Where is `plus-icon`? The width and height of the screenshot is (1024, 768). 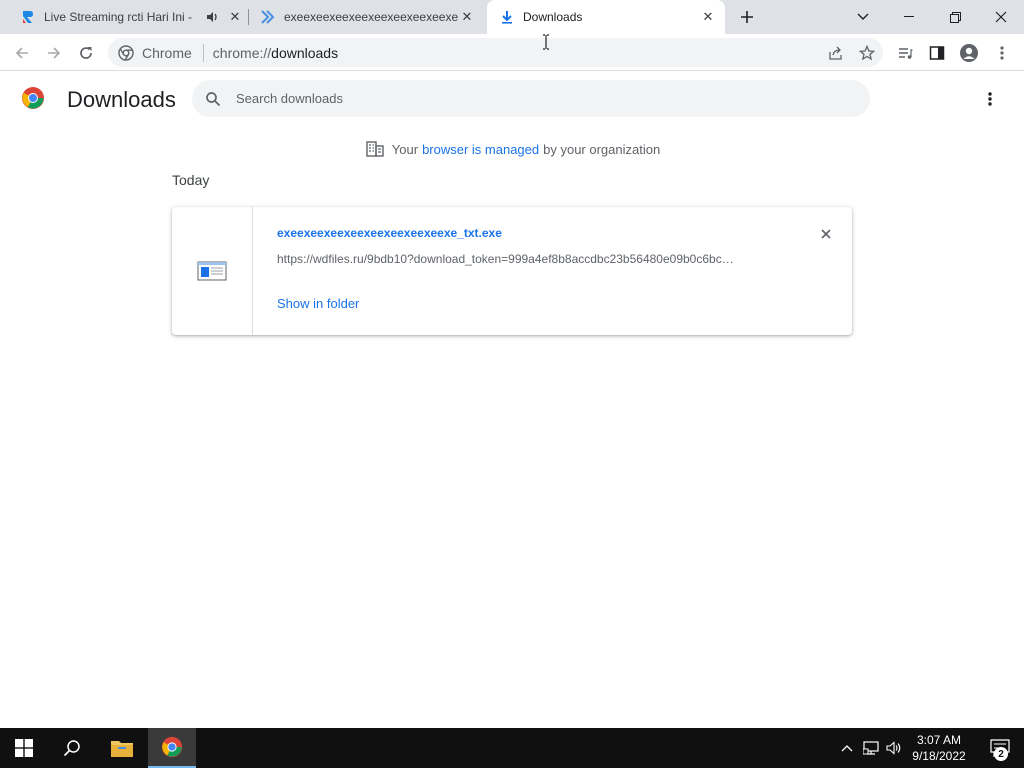 plus-icon is located at coordinates (747, 17).